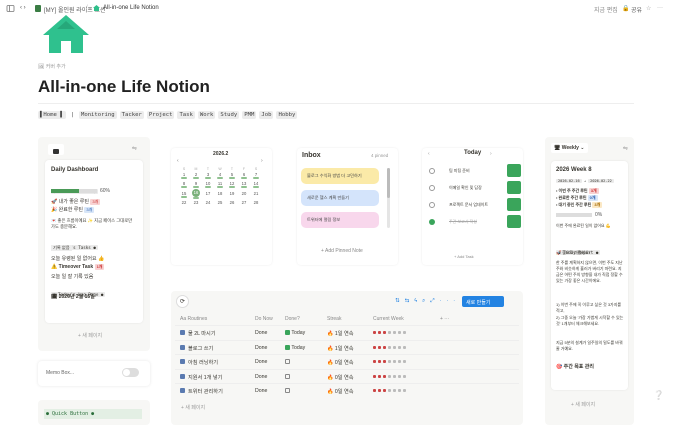 The height and width of the screenshot is (425, 680). I want to click on col-streak: Streak, so click(334, 319).